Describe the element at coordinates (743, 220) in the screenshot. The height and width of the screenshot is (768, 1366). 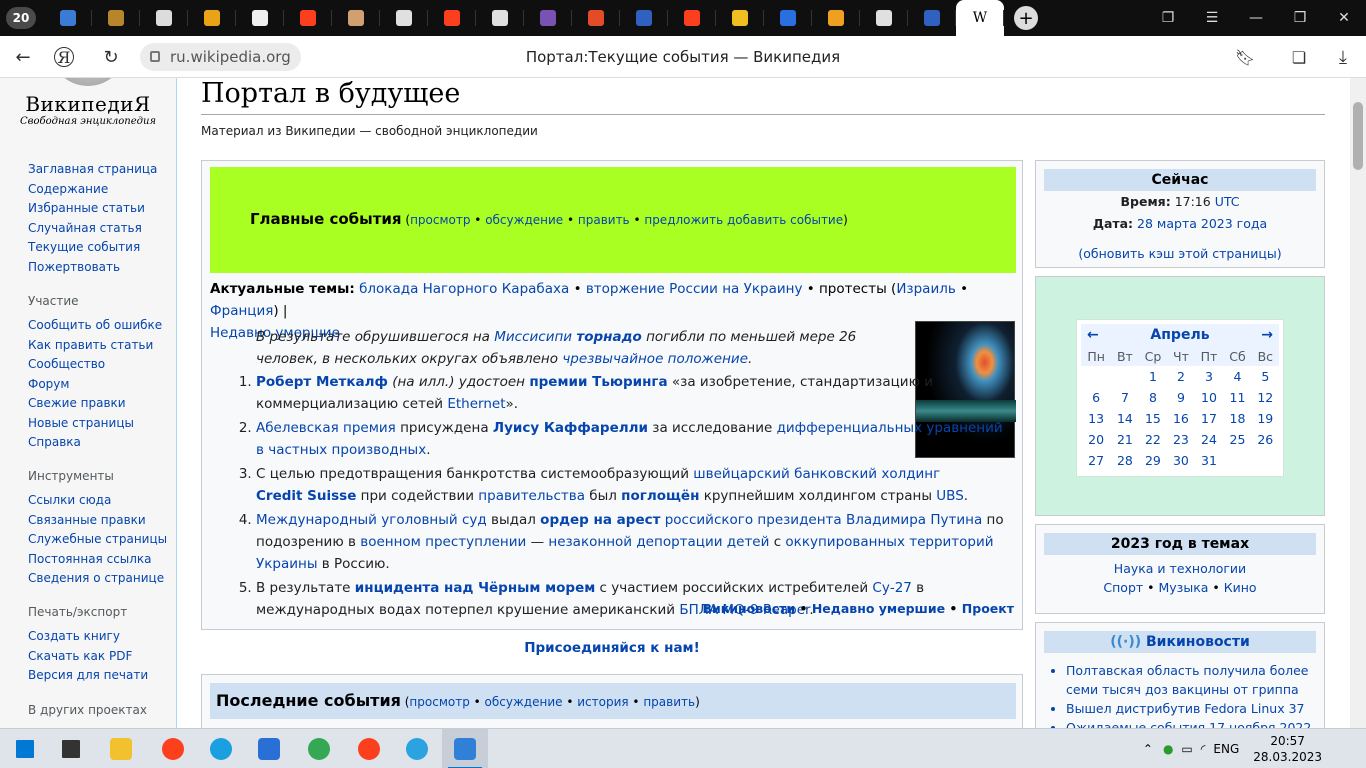
I see `suggest-event-link: предложить добавить событие` at that location.